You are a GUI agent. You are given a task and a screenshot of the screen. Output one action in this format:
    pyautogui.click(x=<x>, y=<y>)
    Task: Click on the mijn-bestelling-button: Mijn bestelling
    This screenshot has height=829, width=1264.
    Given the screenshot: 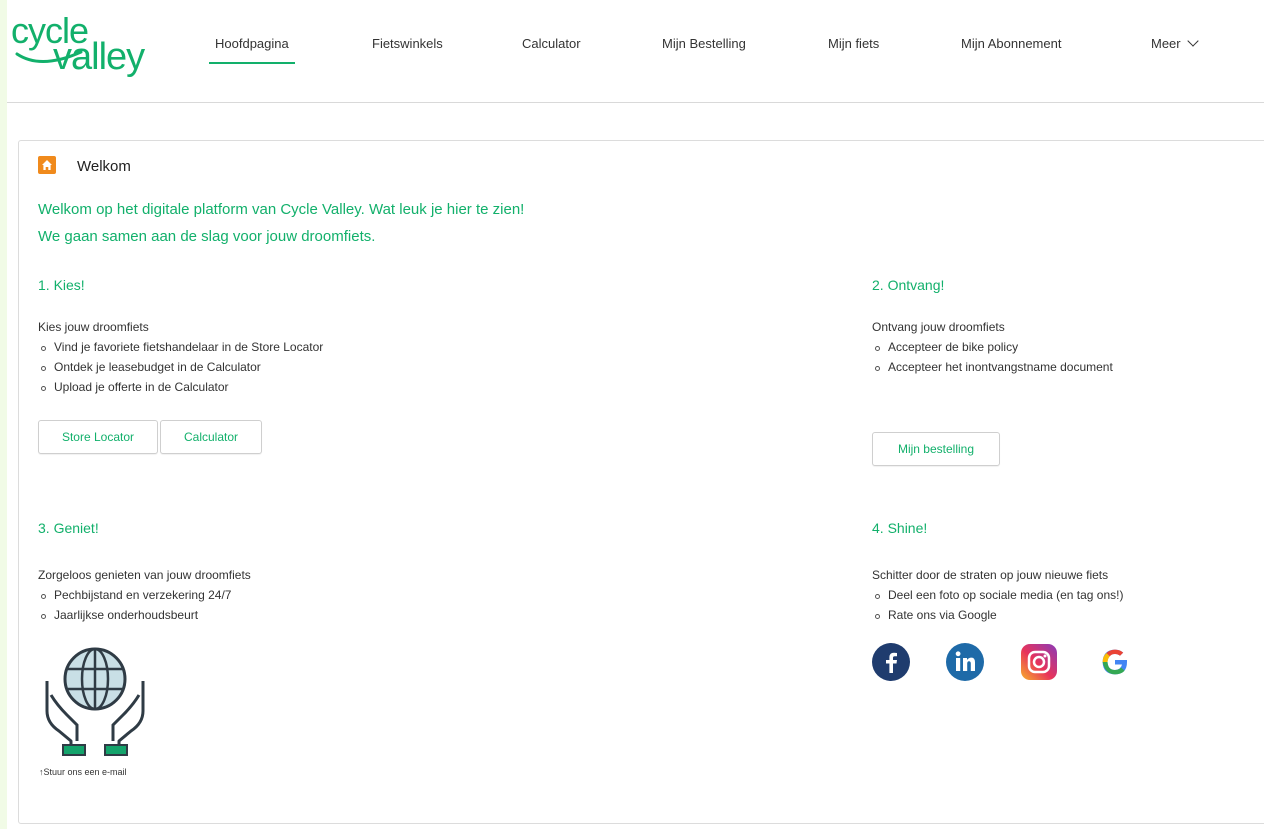 What is the action you would take?
    pyautogui.click(x=936, y=449)
    